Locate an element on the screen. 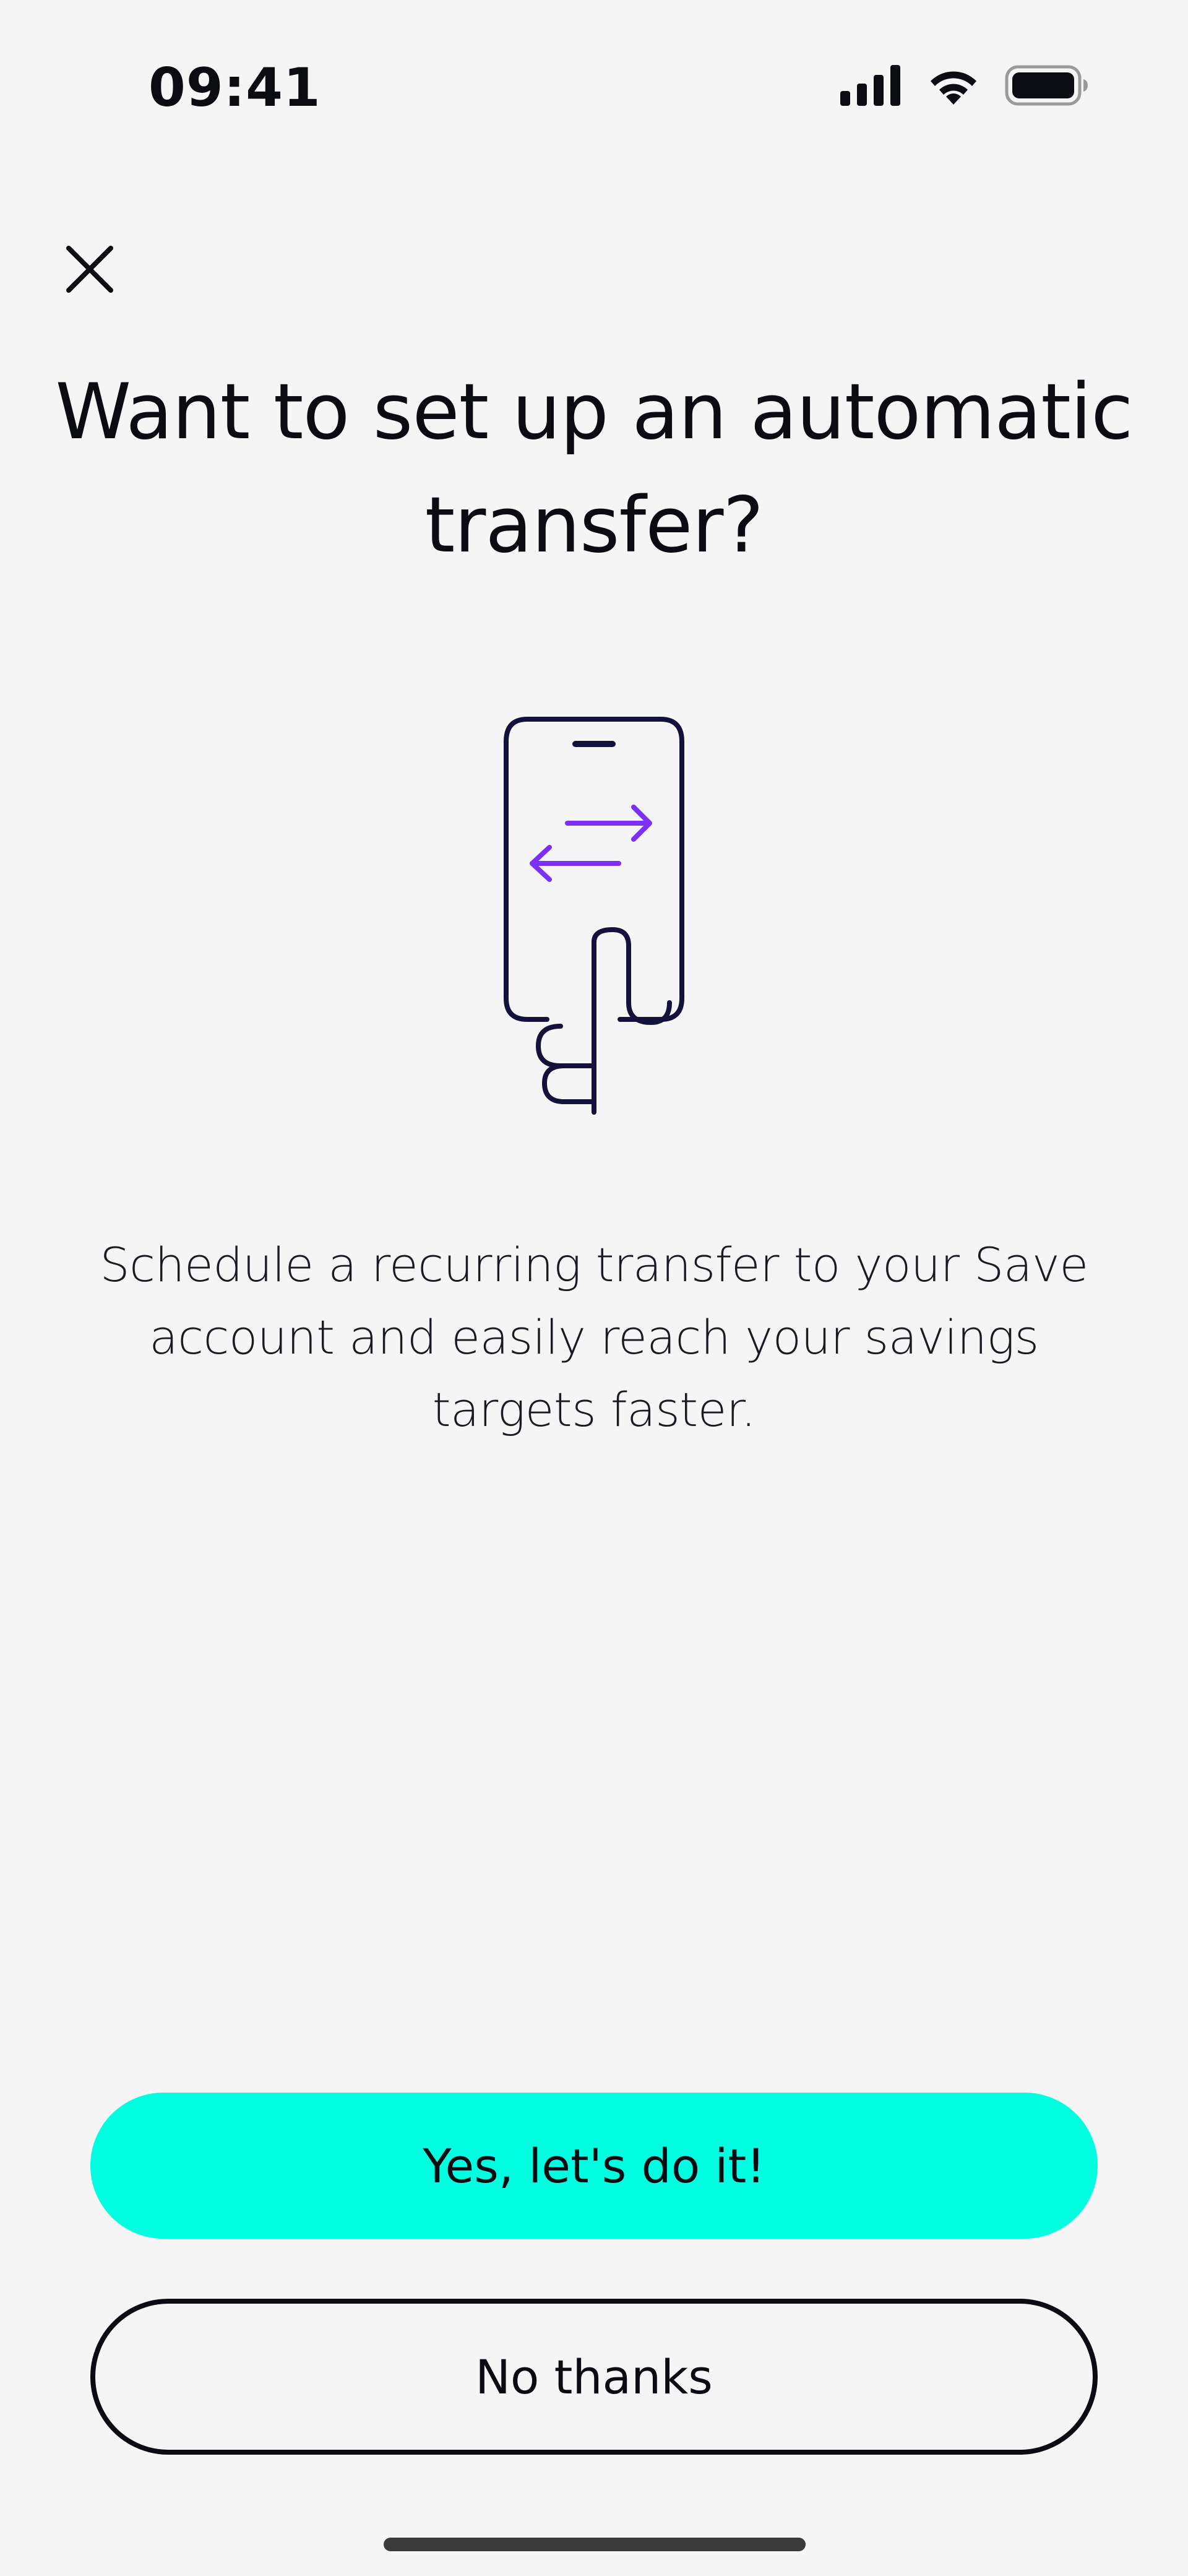 This screenshot has height=2576, width=1188. close-button is located at coordinates (90, 269).